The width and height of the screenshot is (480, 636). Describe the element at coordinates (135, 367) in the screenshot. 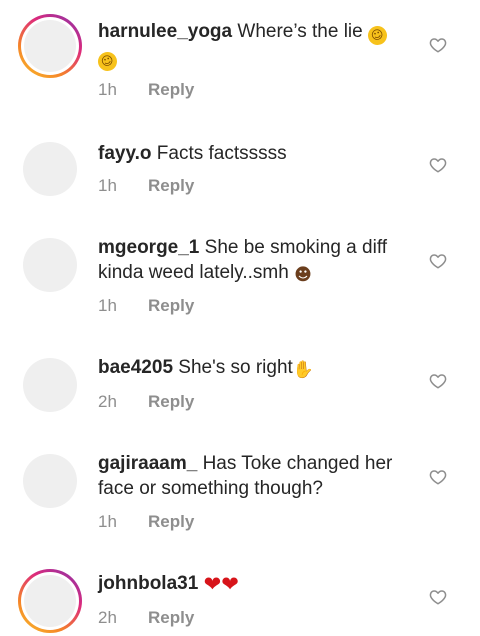

I see `comment-username: bae4205` at that location.